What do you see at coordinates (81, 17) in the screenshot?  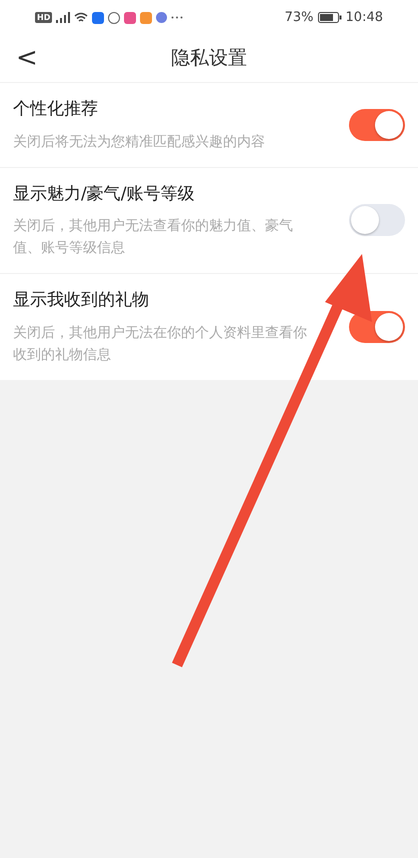 I see `wifi-icon` at bounding box center [81, 17].